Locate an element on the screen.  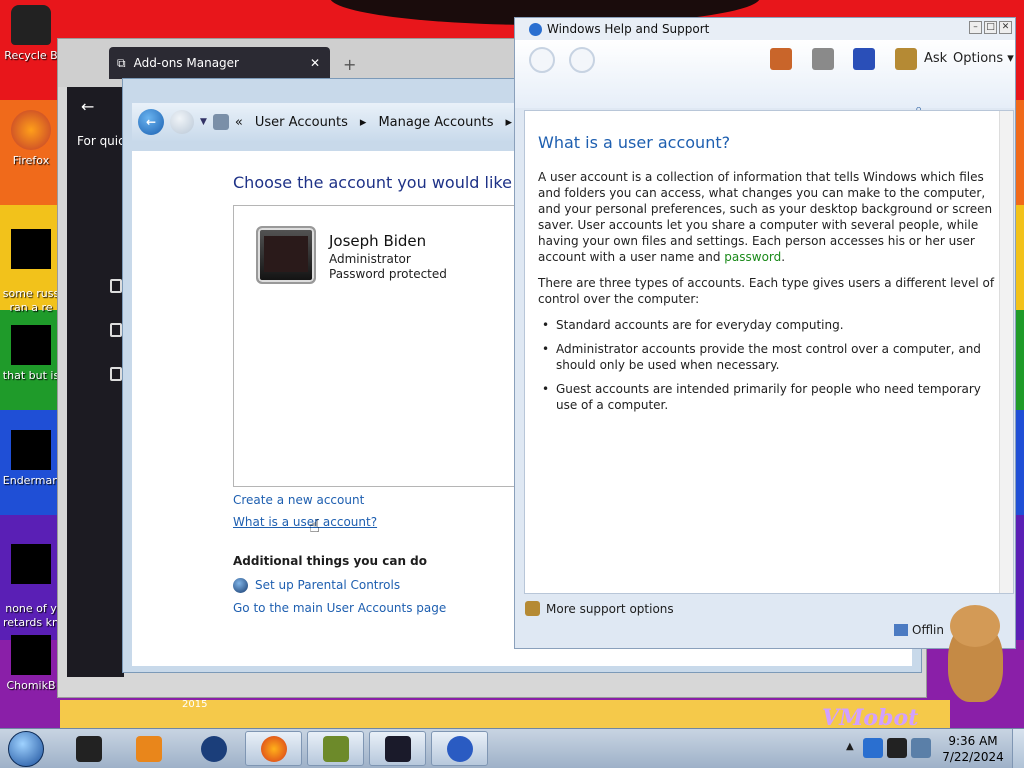
media-device-icon is located at coordinates (88, 748).